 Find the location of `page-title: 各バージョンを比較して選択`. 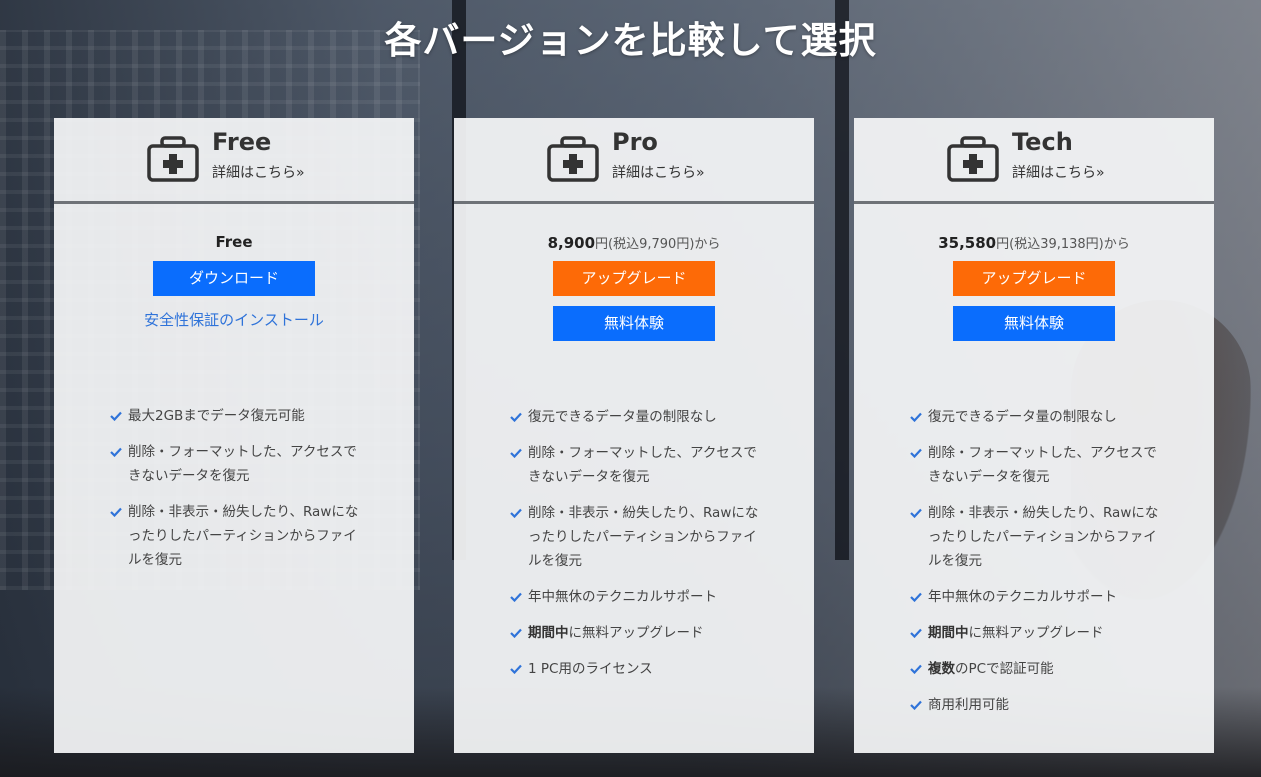

page-title: 各バージョンを比較して選択 is located at coordinates (630, 40).